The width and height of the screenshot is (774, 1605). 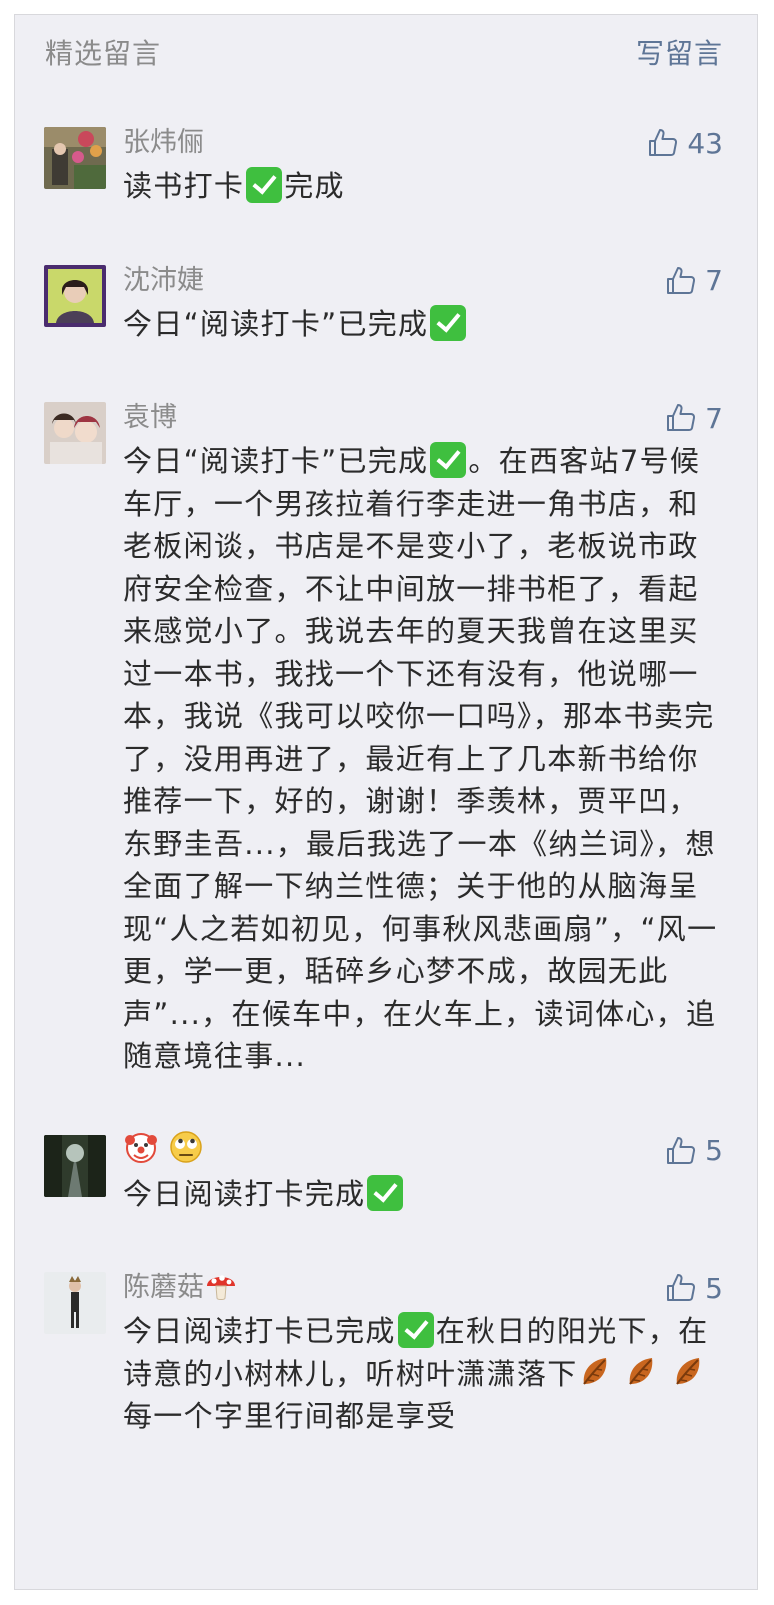 I want to click on commenter-name: 陈蘑菇, so click(x=423, y=1288).